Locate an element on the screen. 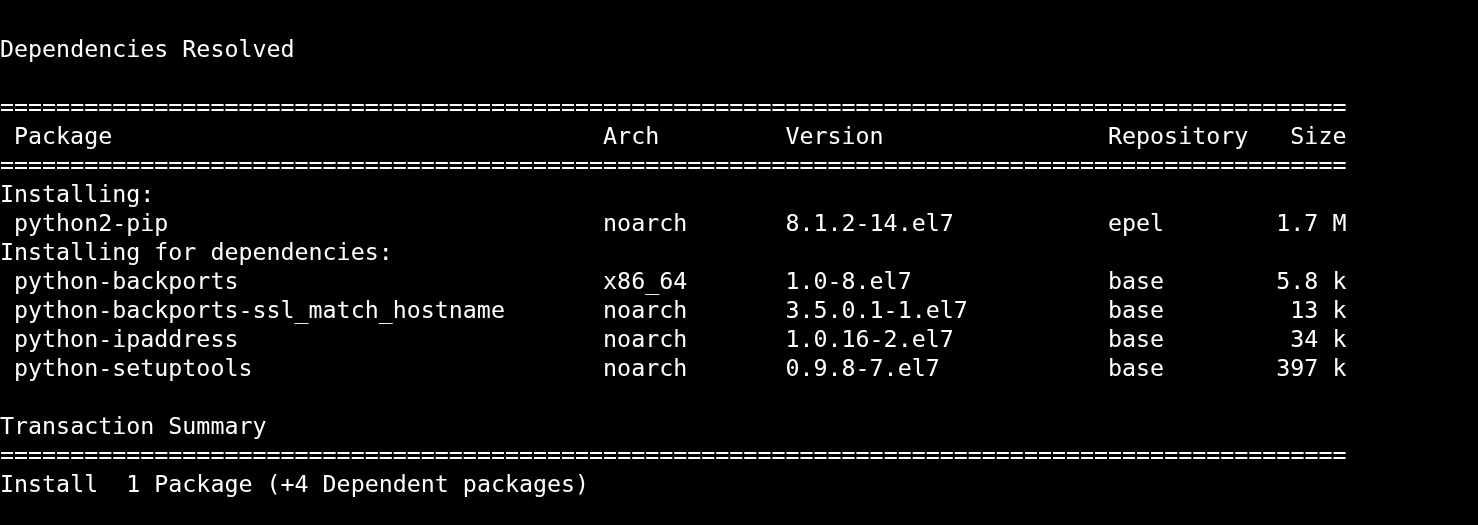  summary-text: Install 1 Package (+4 Dependent packages) is located at coordinates (295, 483).